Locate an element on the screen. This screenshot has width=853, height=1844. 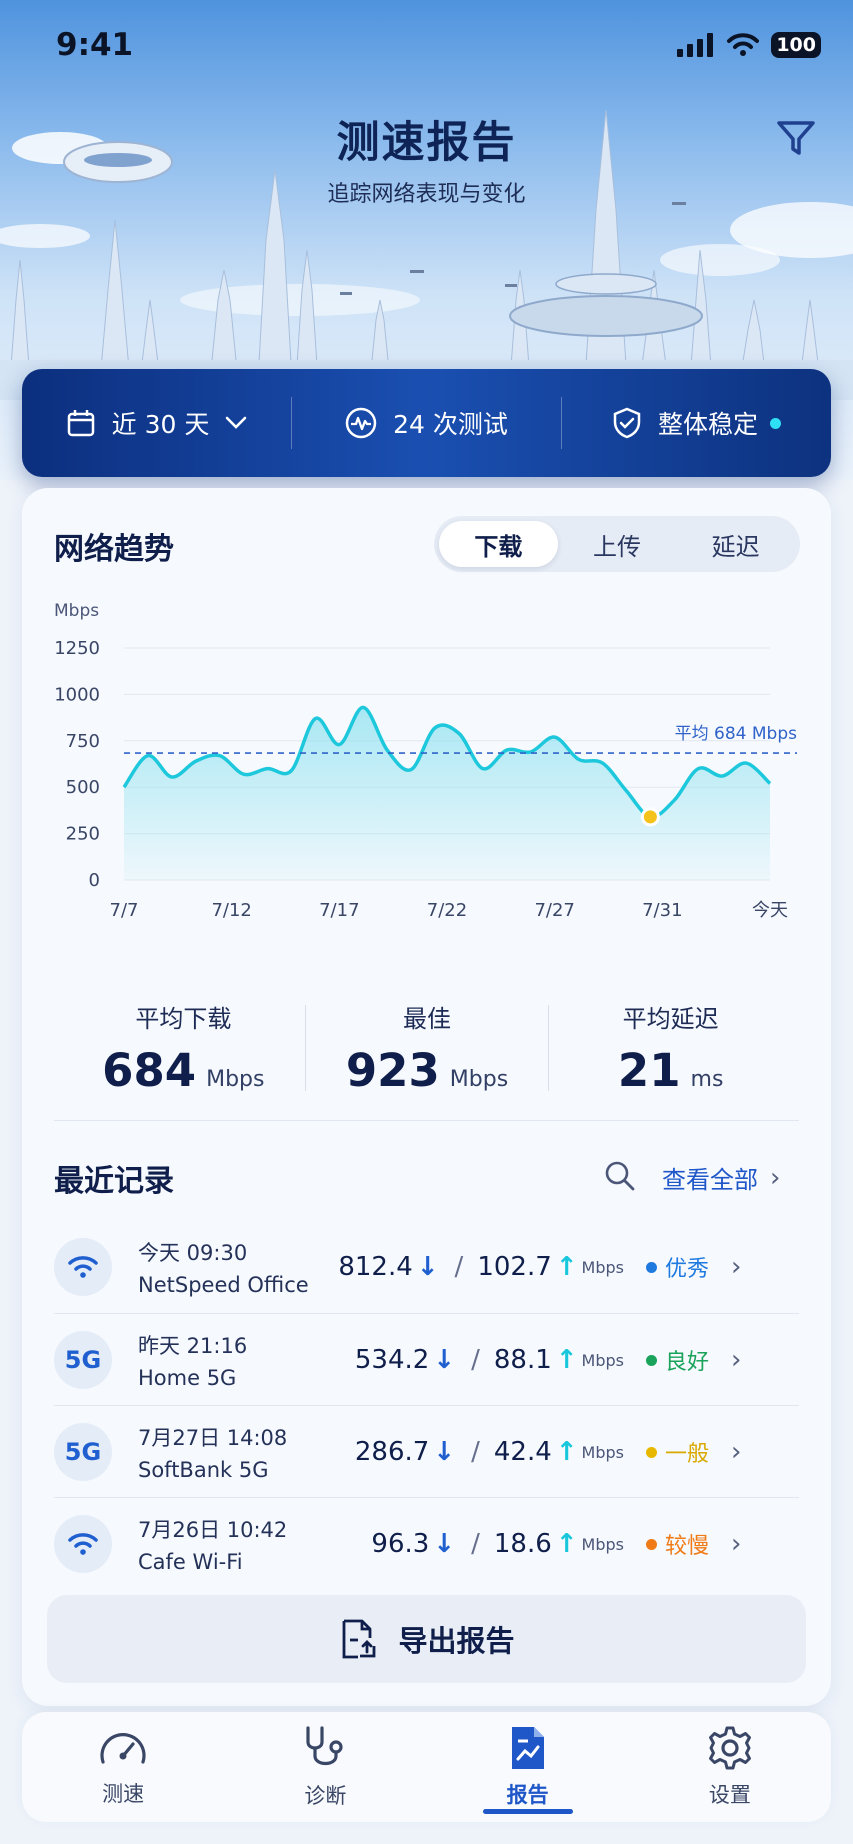
upload-value: 18.6 is located at coordinates (522, 1544).